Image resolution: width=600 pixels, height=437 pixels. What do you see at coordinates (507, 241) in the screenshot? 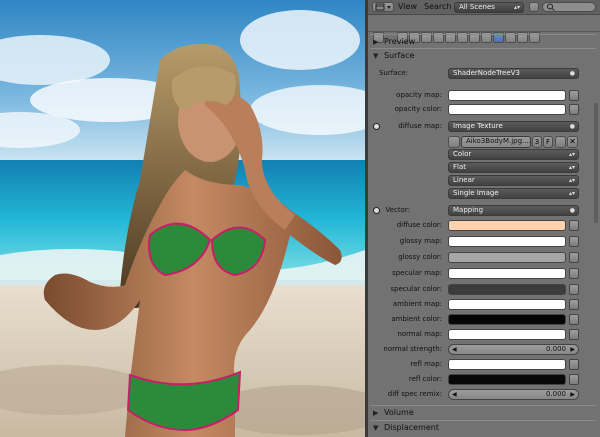
I see `glossy-map-field` at bounding box center [507, 241].